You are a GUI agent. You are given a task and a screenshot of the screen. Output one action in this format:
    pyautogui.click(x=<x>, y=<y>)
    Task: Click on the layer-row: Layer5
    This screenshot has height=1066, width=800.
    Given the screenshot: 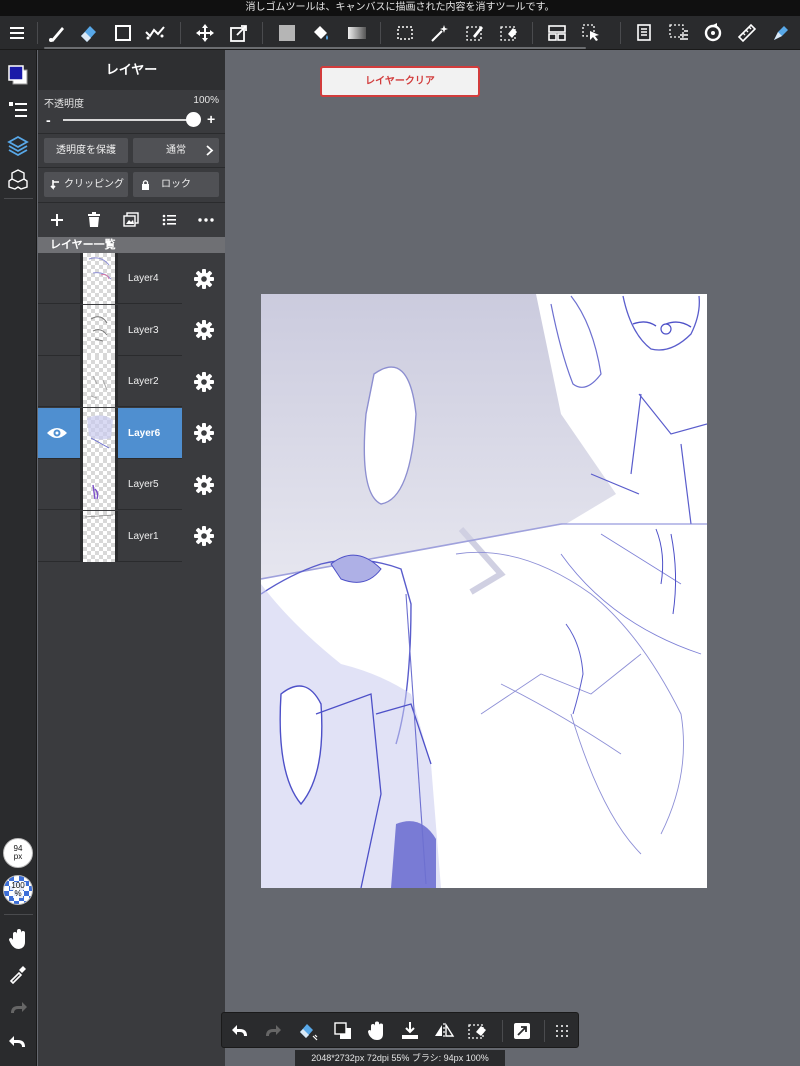 What is the action you would take?
    pyautogui.click(x=131, y=484)
    